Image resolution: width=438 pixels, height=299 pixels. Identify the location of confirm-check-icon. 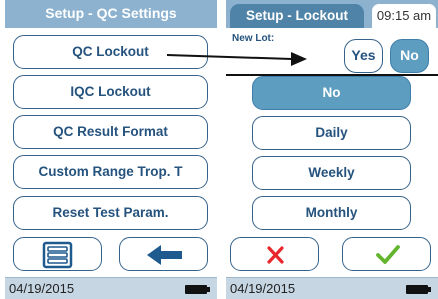
(388, 254).